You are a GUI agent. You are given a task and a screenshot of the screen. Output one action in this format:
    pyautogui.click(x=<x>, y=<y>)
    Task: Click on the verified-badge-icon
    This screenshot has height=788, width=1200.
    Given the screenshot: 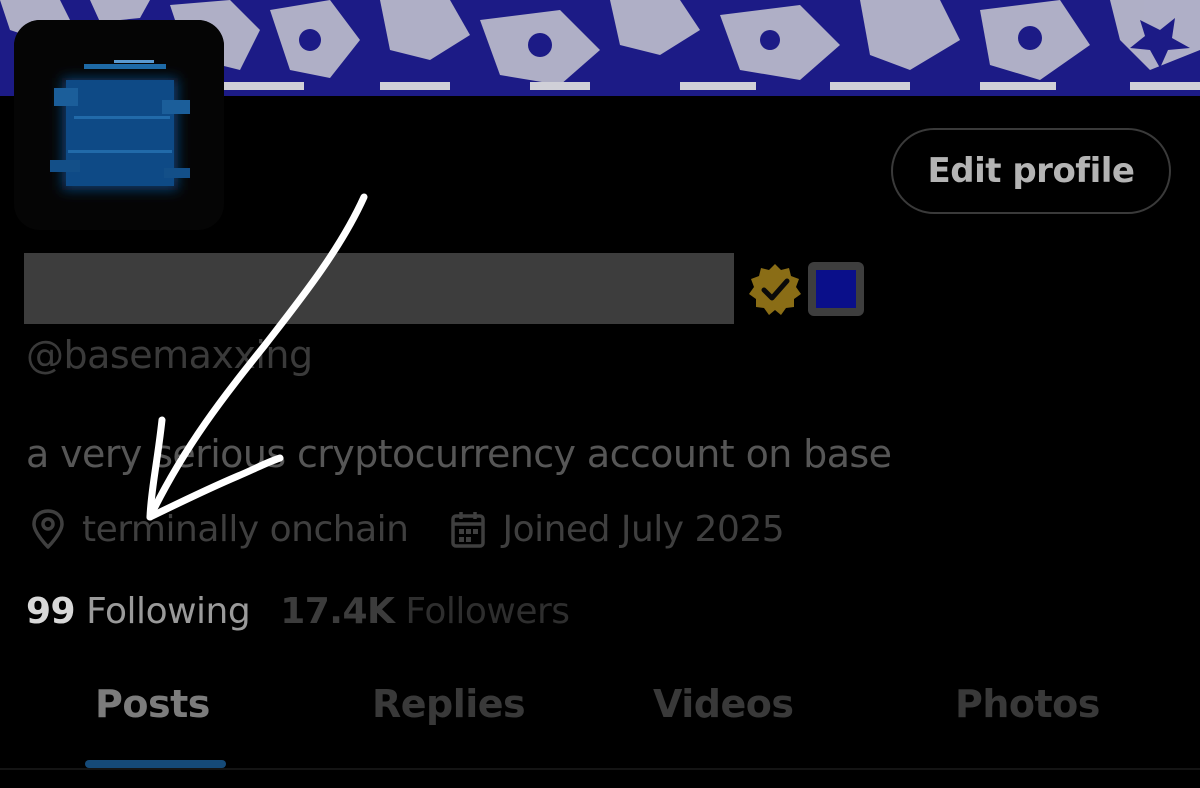 What is the action you would take?
    pyautogui.click(x=775, y=289)
    